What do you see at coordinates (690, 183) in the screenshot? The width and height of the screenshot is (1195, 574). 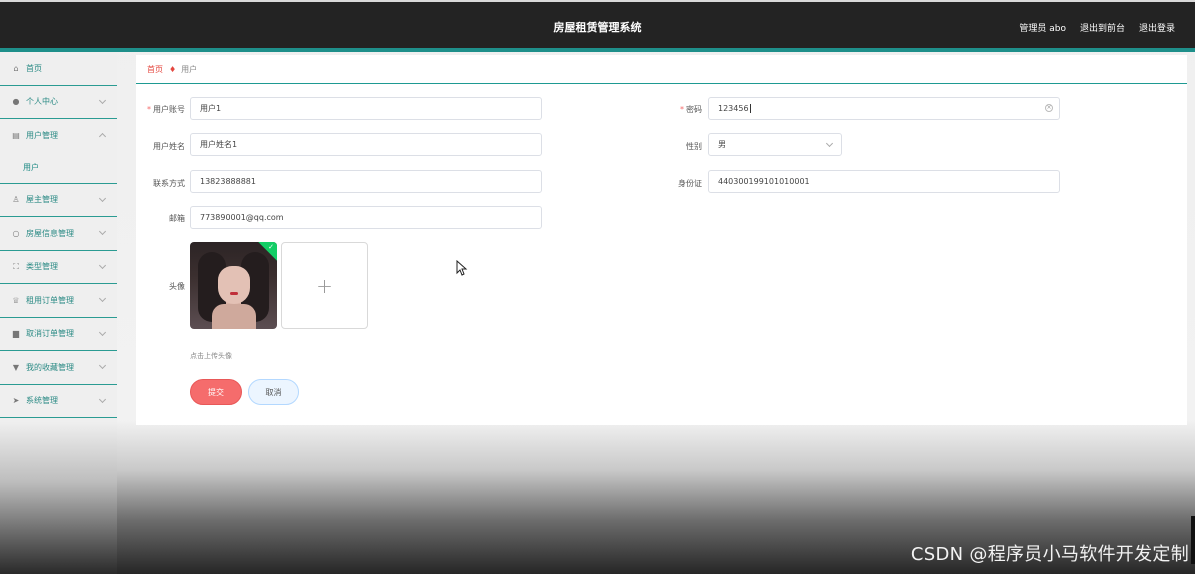 I see `id-card-label-text: 身份证` at bounding box center [690, 183].